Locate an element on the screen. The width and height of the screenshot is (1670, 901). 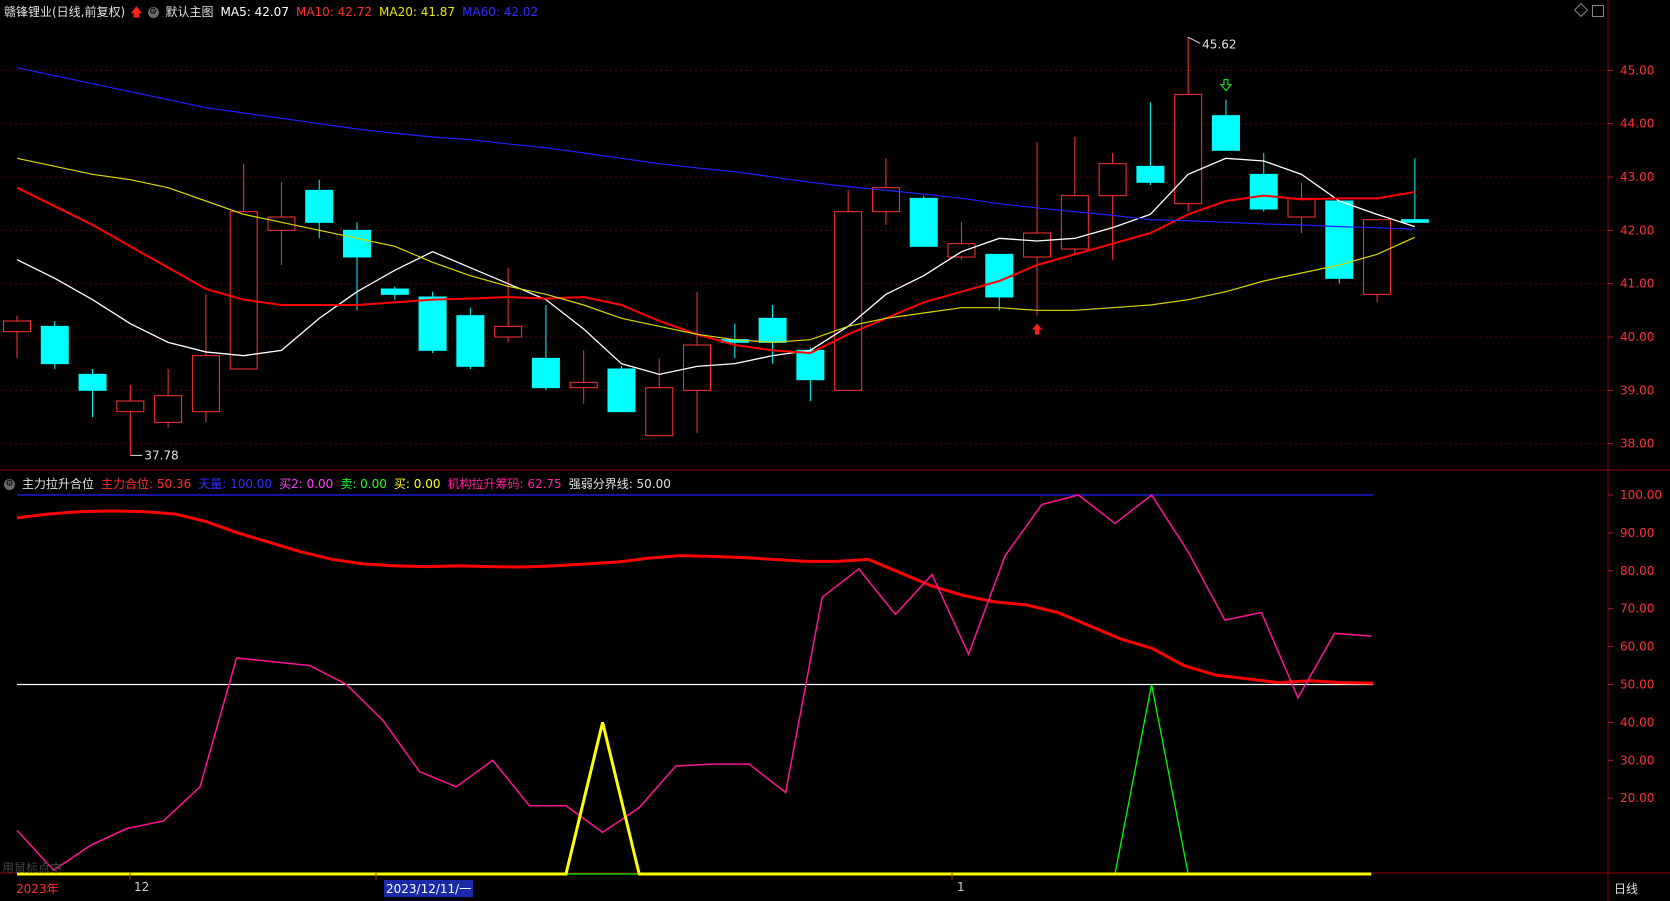
indicator-tick-label: 50.00 is located at coordinates (1637, 685).